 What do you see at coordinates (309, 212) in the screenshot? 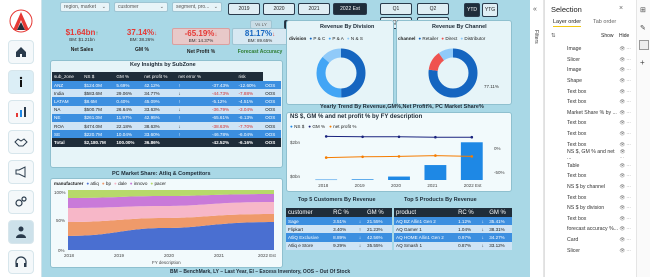
I see `col-header: customer` at bounding box center [309, 212].